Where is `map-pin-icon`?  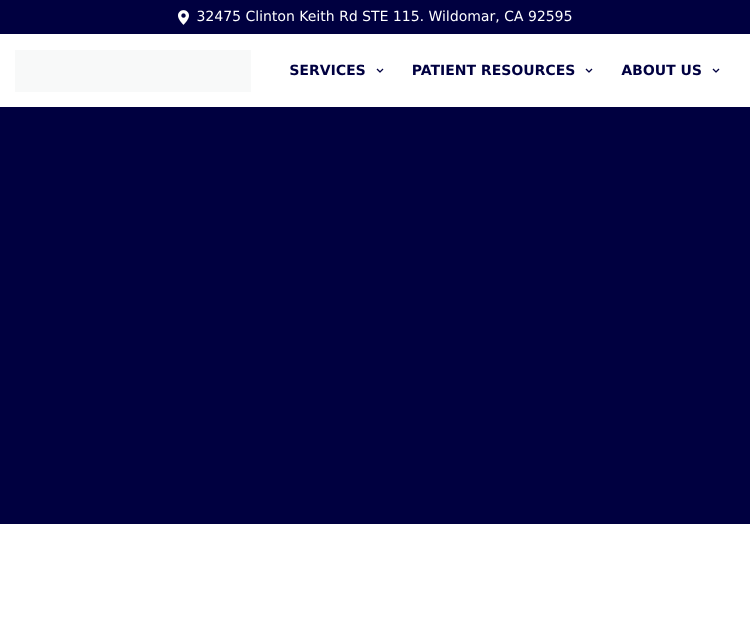 map-pin-icon is located at coordinates (183, 17).